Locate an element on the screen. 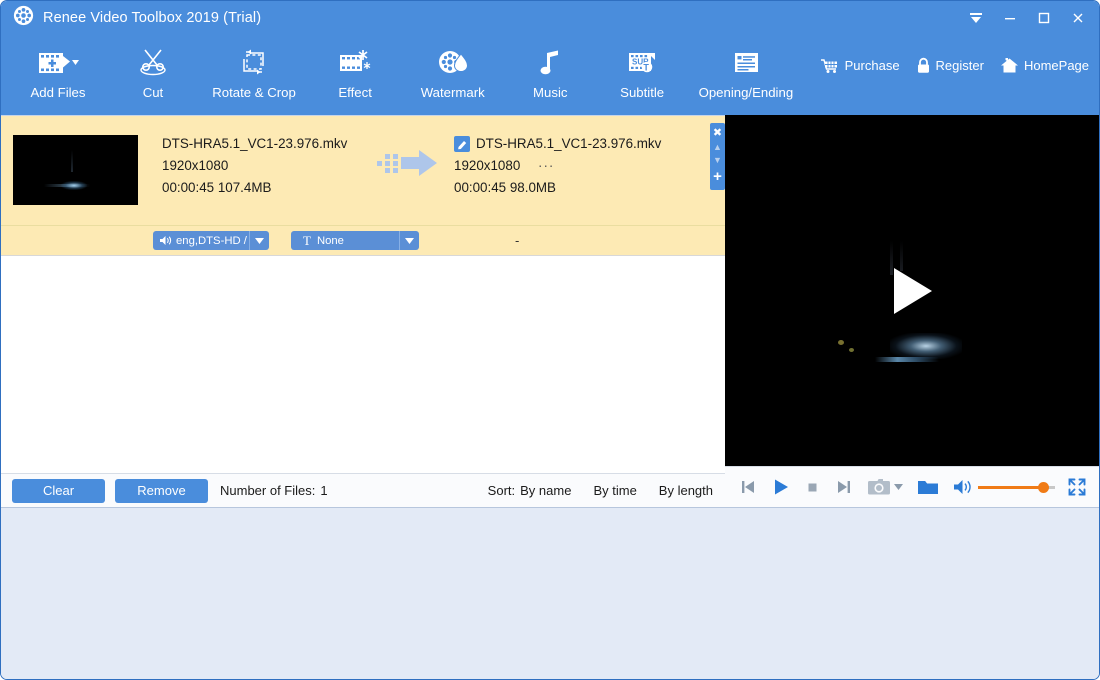  file-track-row: eng,DTS-HD / T None - is located at coordinates (363, 241).